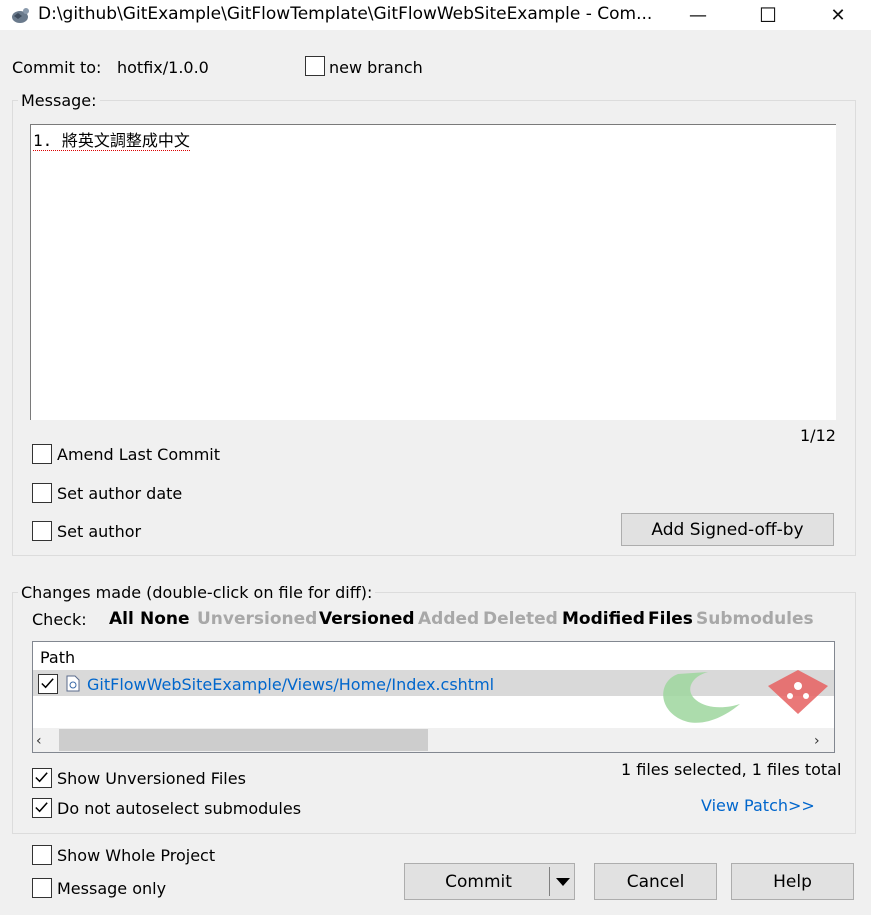 The image size is (871, 915). Describe the element at coordinates (42, 888) in the screenshot. I see `message-only-checkbox` at that location.